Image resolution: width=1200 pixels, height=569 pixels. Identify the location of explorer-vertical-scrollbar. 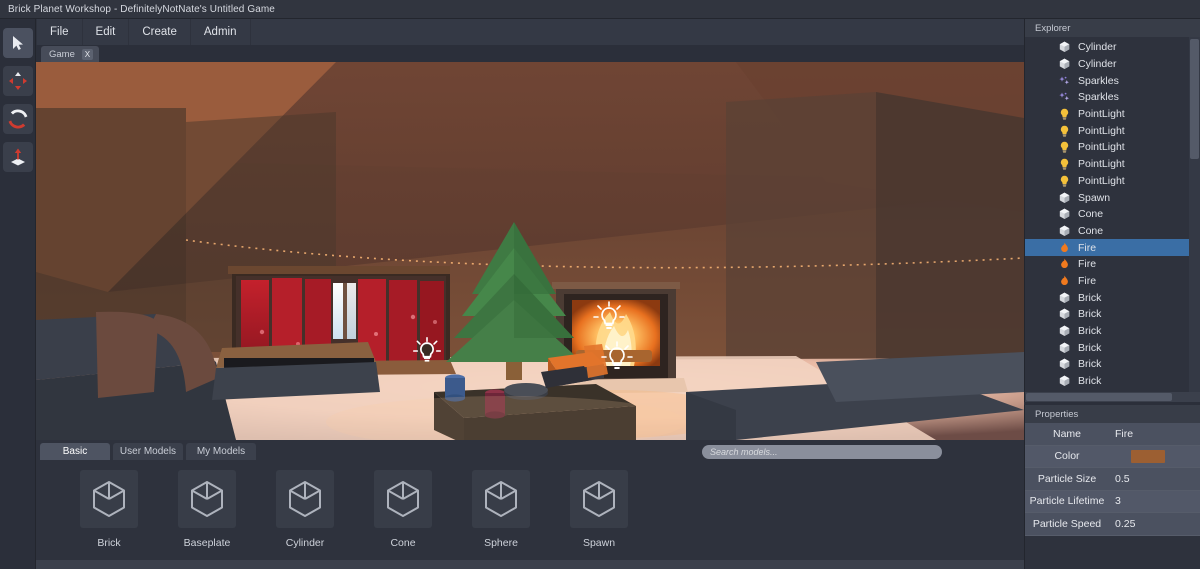
(1194, 214).